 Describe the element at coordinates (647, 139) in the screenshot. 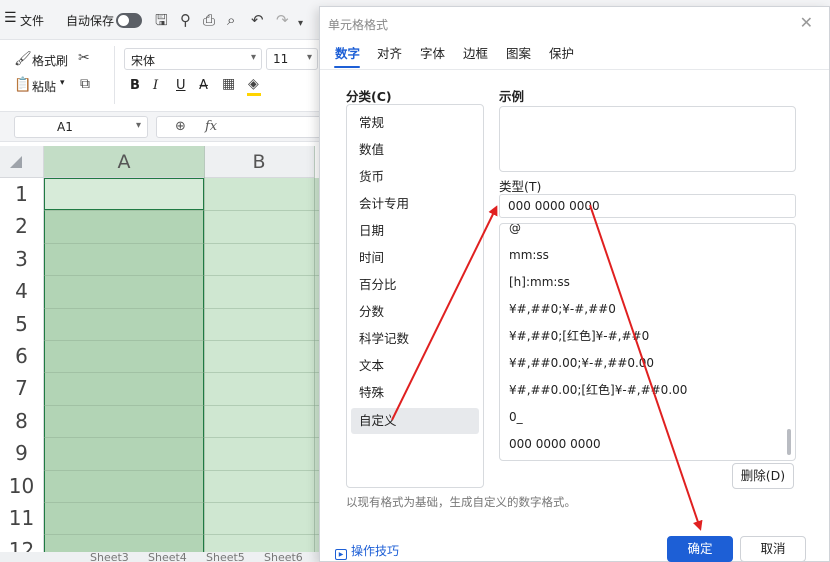

I see `sample-preview` at that location.